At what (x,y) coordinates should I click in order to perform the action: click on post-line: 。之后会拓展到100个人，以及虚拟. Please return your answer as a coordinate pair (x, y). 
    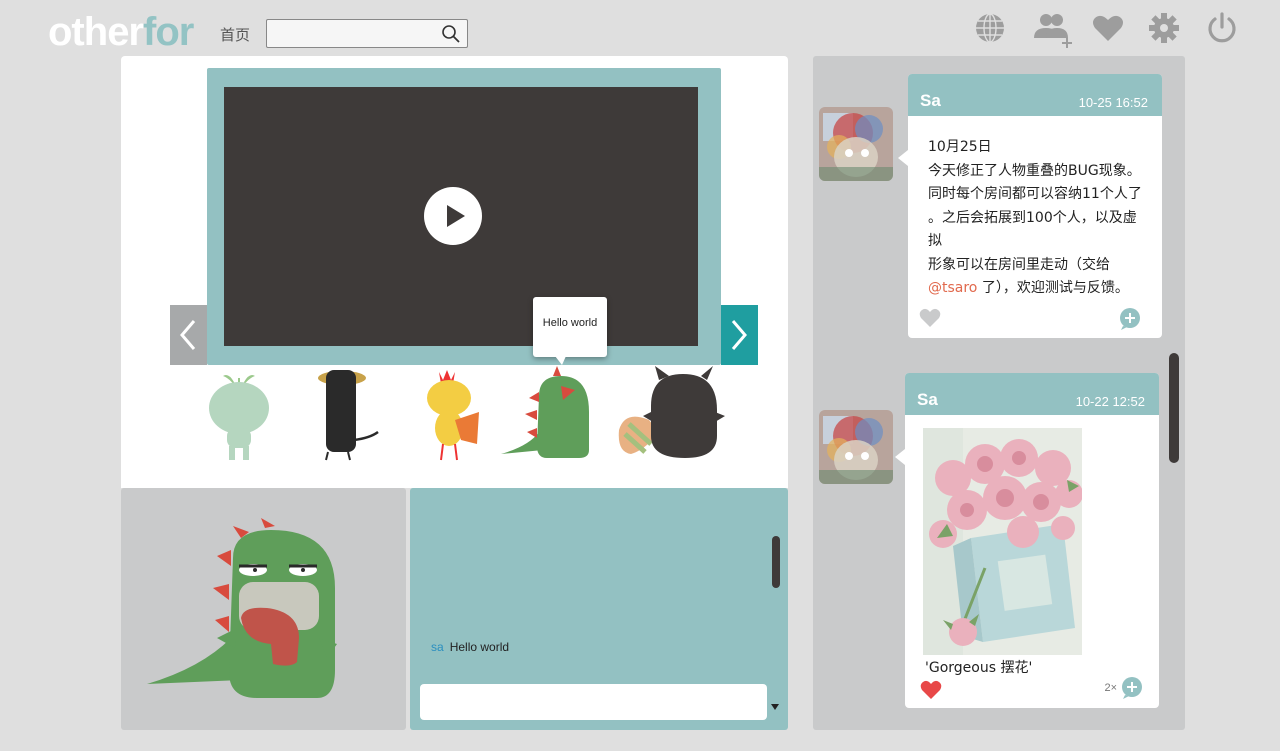
    Looking at the image, I should click on (1032, 229).